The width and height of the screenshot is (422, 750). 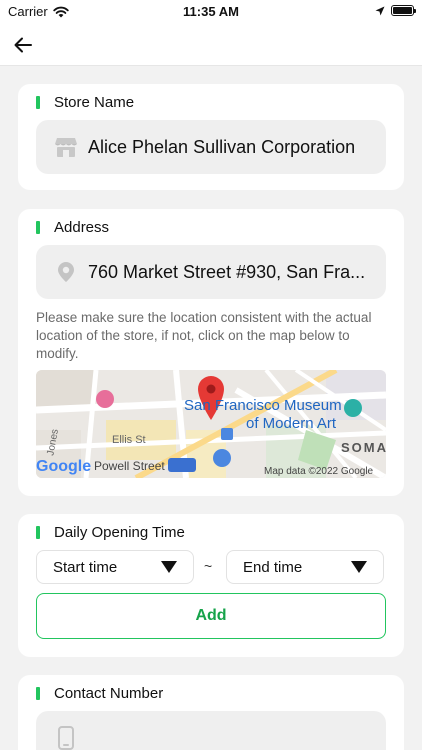 I want to click on start-time-select: Start time, so click(x=115, y=567).